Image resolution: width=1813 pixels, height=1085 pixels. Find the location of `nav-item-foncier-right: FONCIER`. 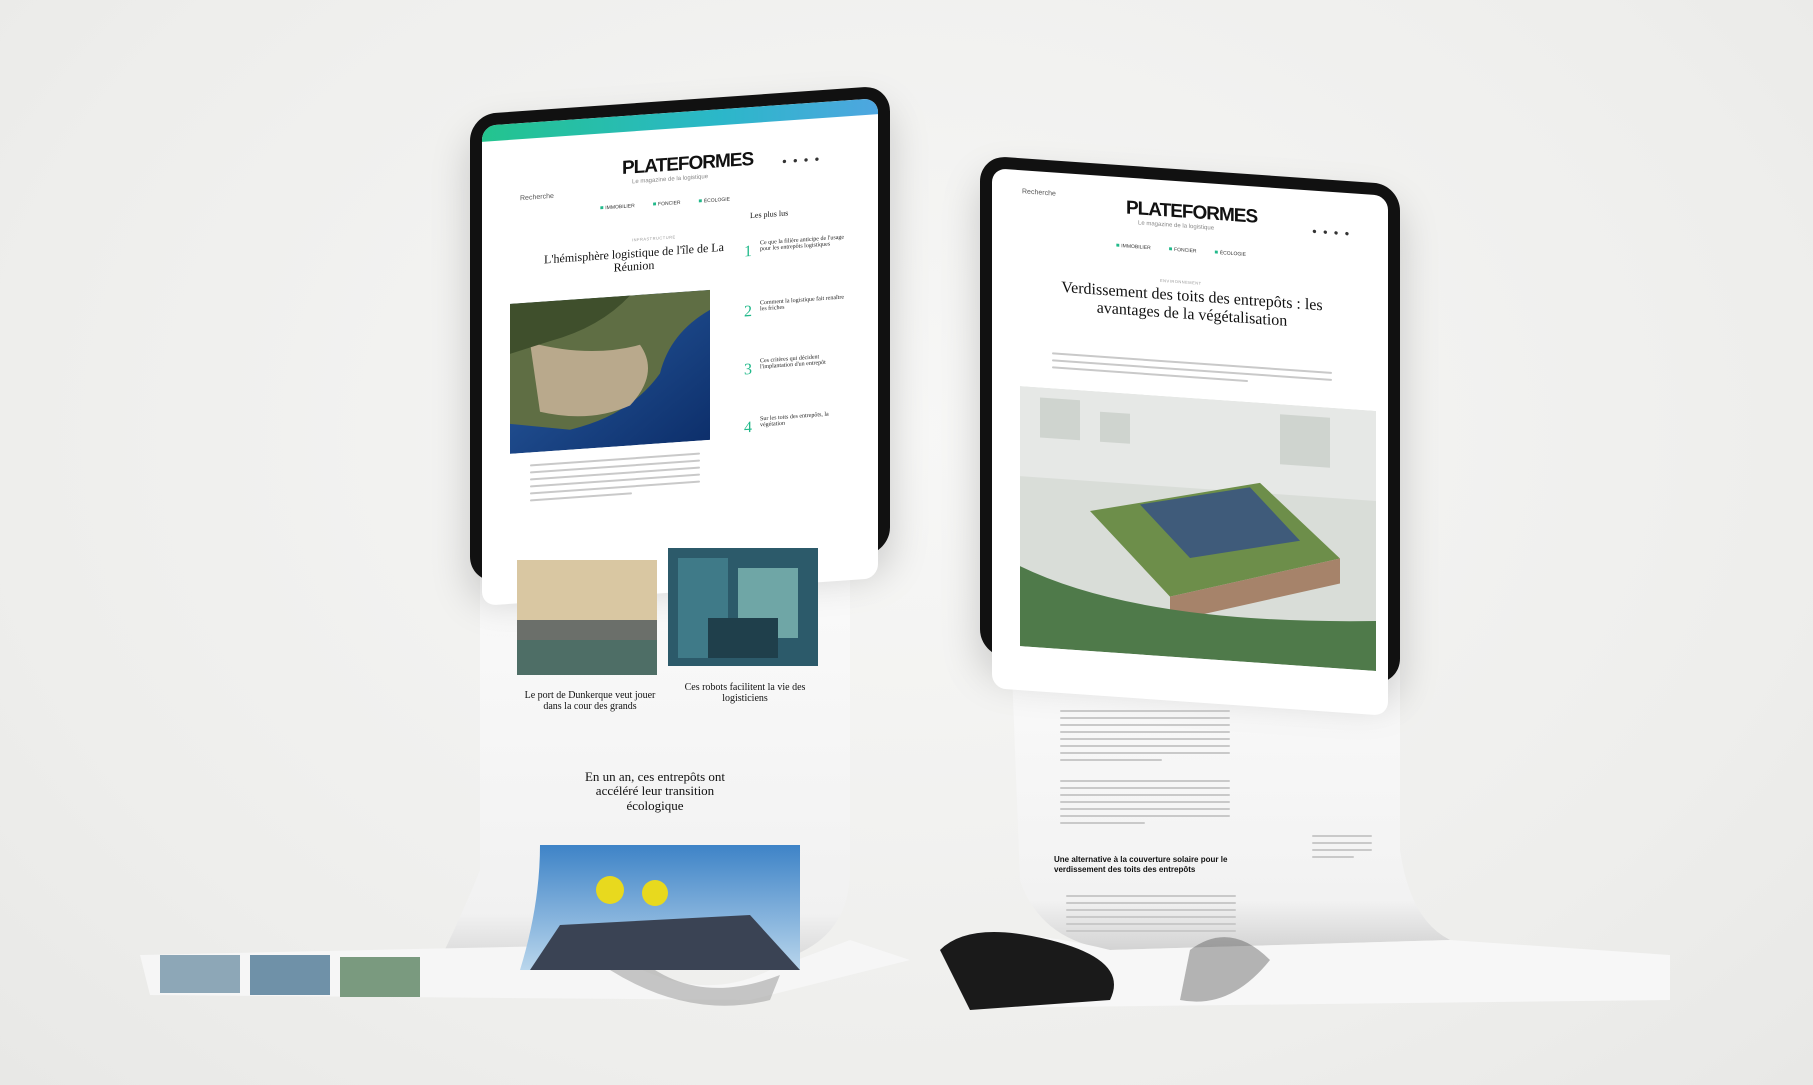

nav-item-foncier-right: FONCIER is located at coordinates (1183, 251).